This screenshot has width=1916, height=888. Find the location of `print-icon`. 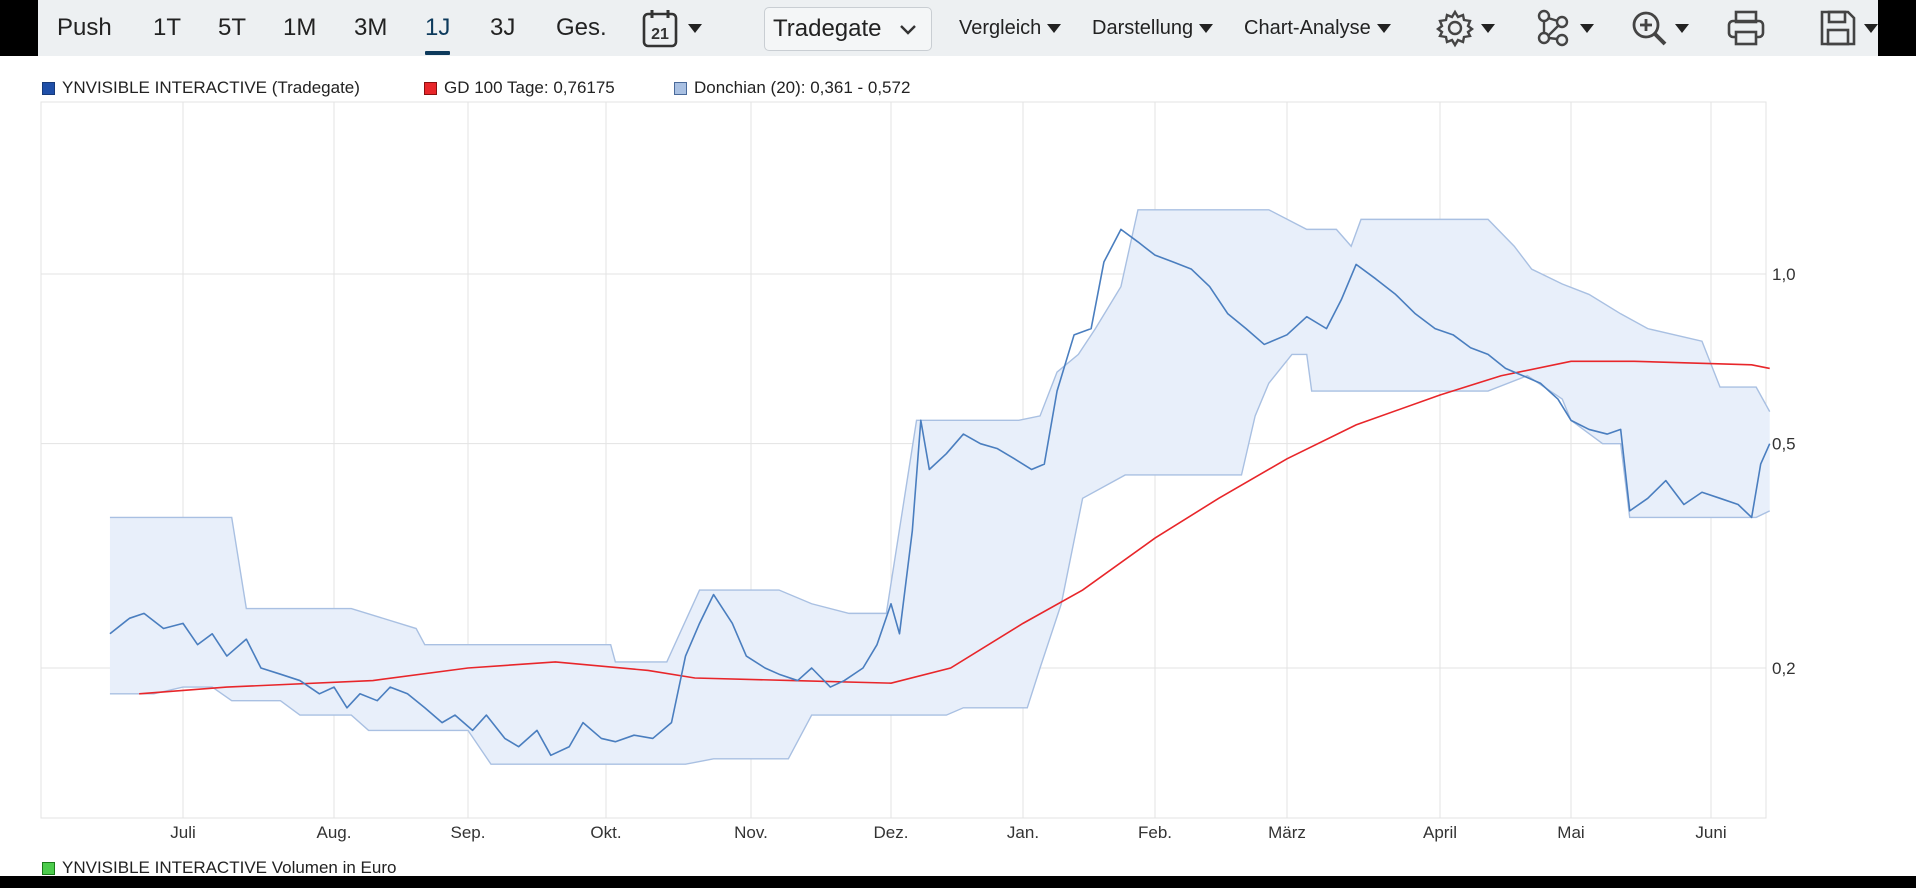

print-icon is located at coordinates (1746, 28).